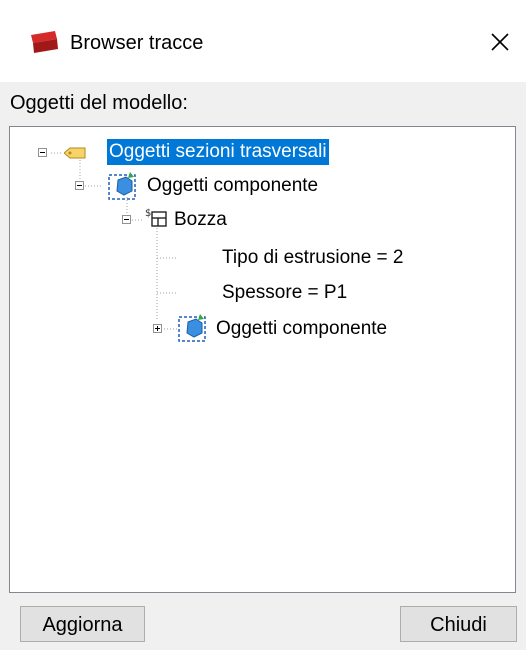 This screenshot has width=526, height=650. I want to click on tree-node-component-objects-child: Oggetti componente, so click(301, 329).